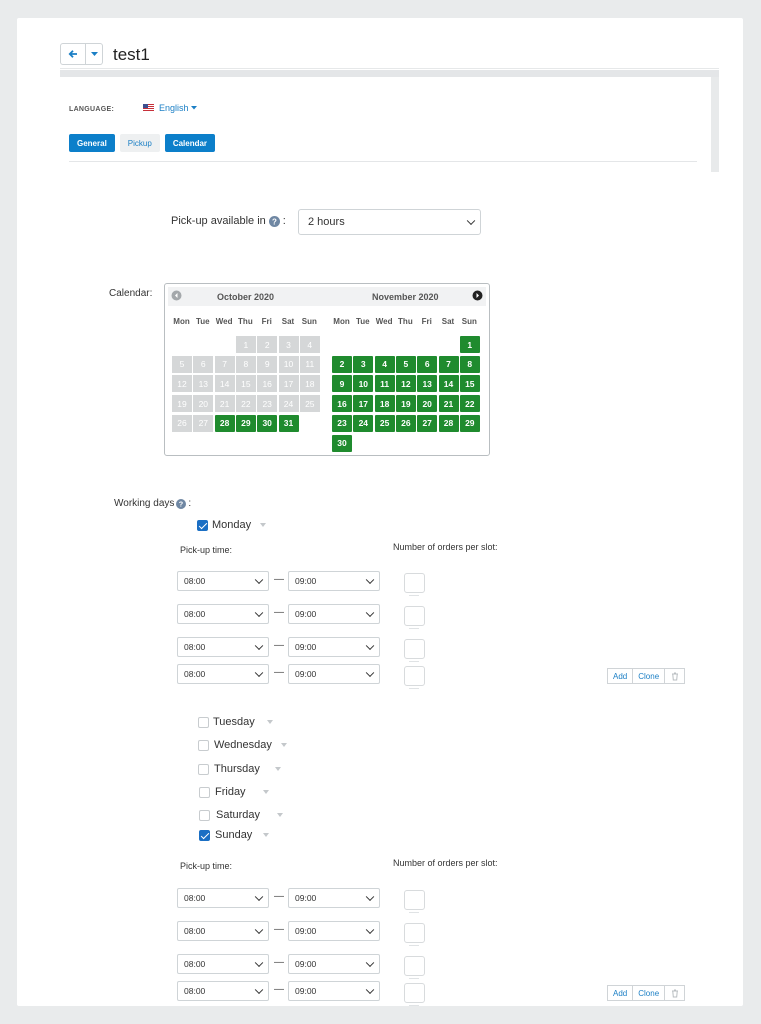  What do you see at coordinates (448, 423) in the screenshot?
I see `calendar-day-november: 28` at bounding box center [448, 423].